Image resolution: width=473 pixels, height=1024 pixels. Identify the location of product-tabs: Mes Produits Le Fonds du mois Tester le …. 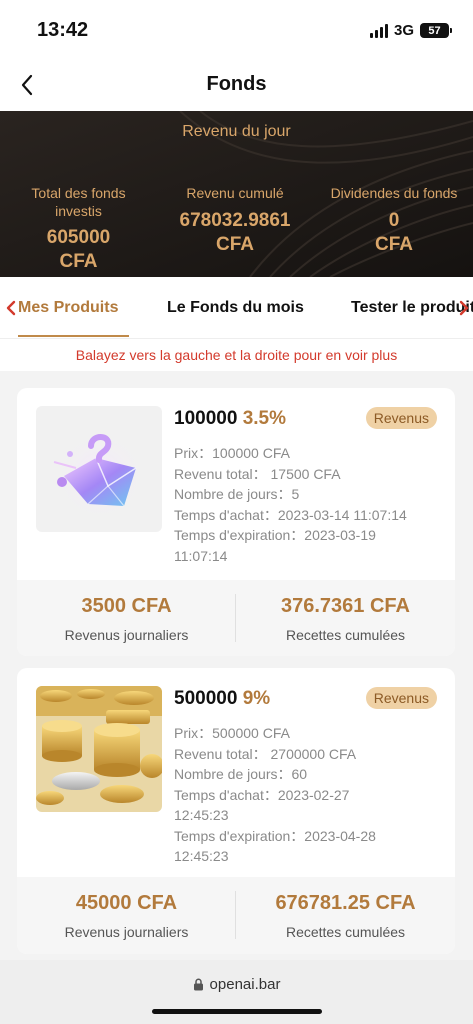
(236, 307).